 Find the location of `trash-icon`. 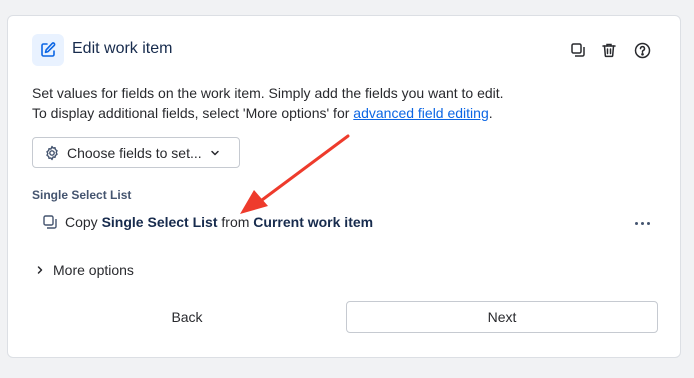

trash-icon is located at coordinates (609, 50).